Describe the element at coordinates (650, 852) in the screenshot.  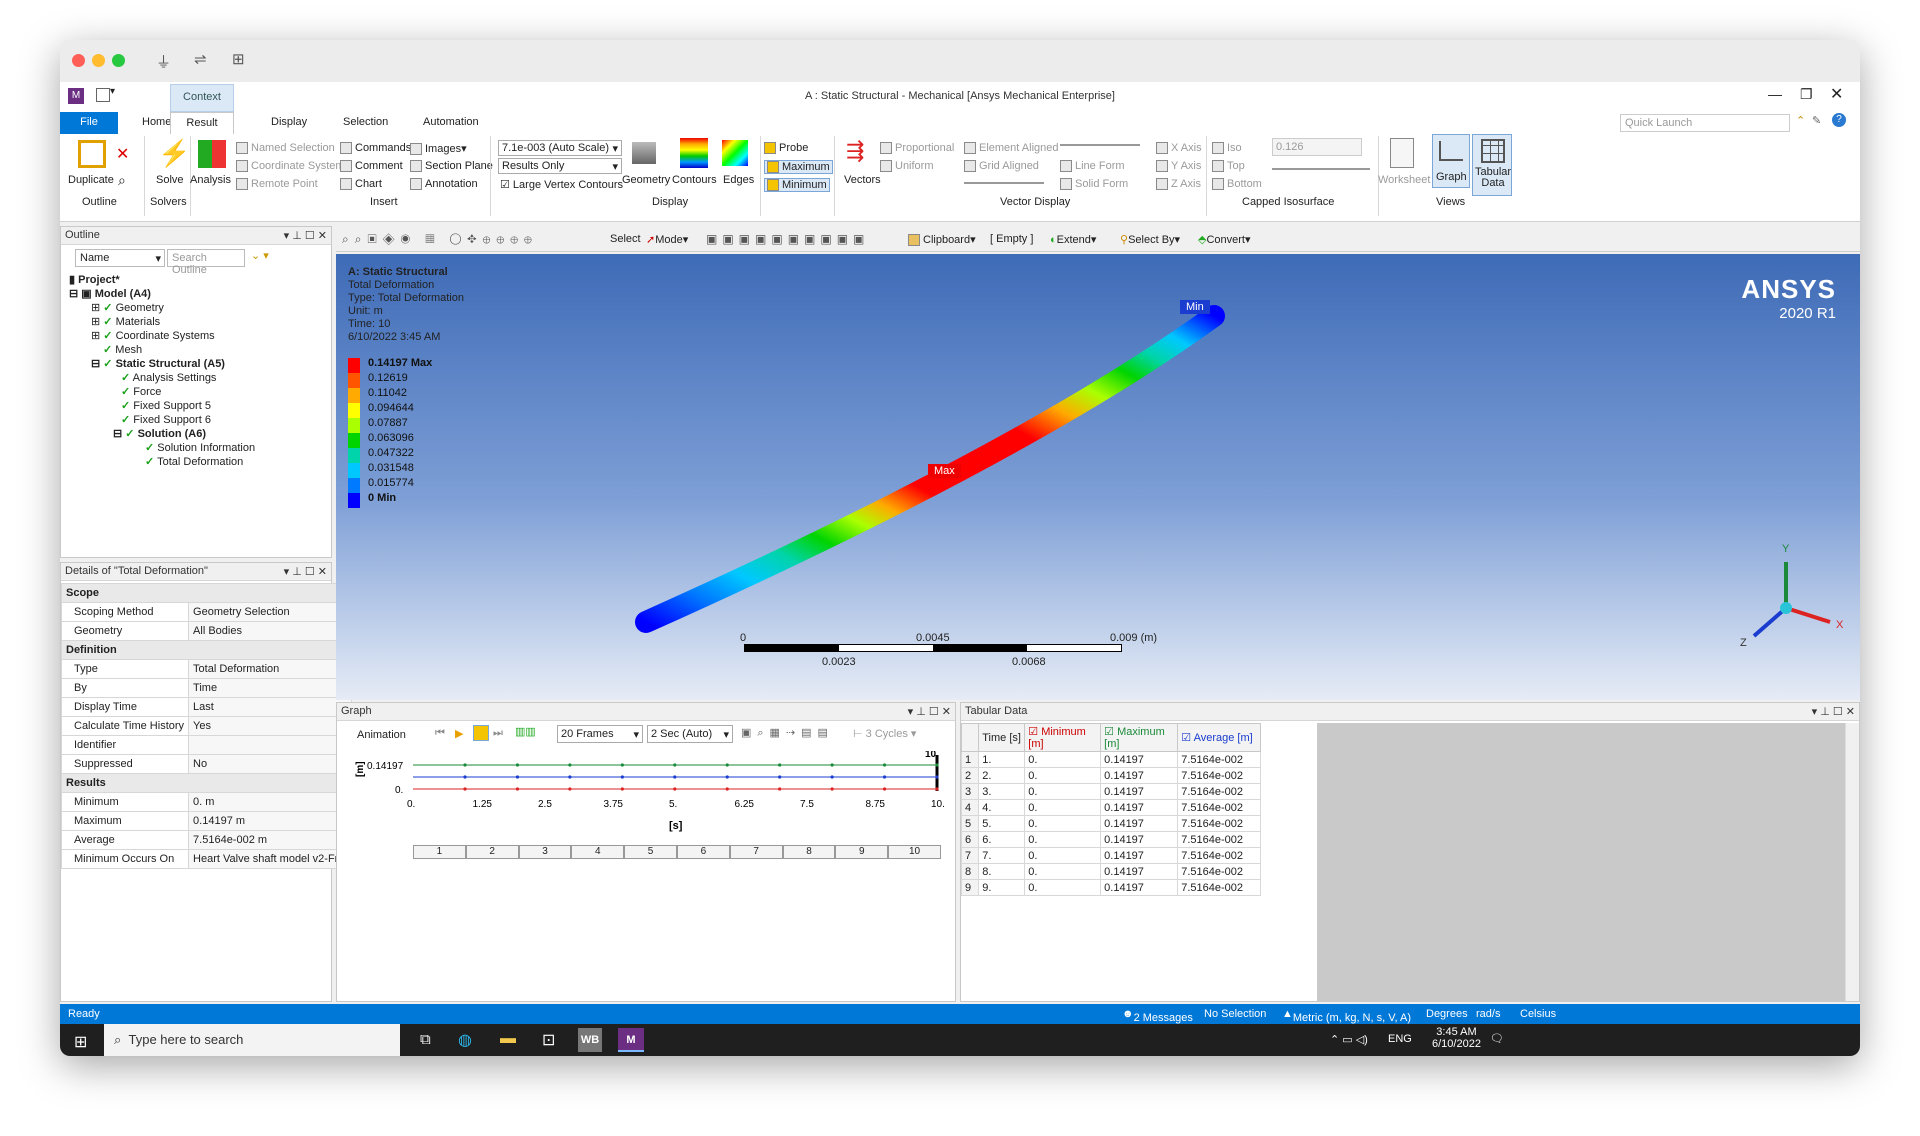
I see `frame-cell: 5` at that location.